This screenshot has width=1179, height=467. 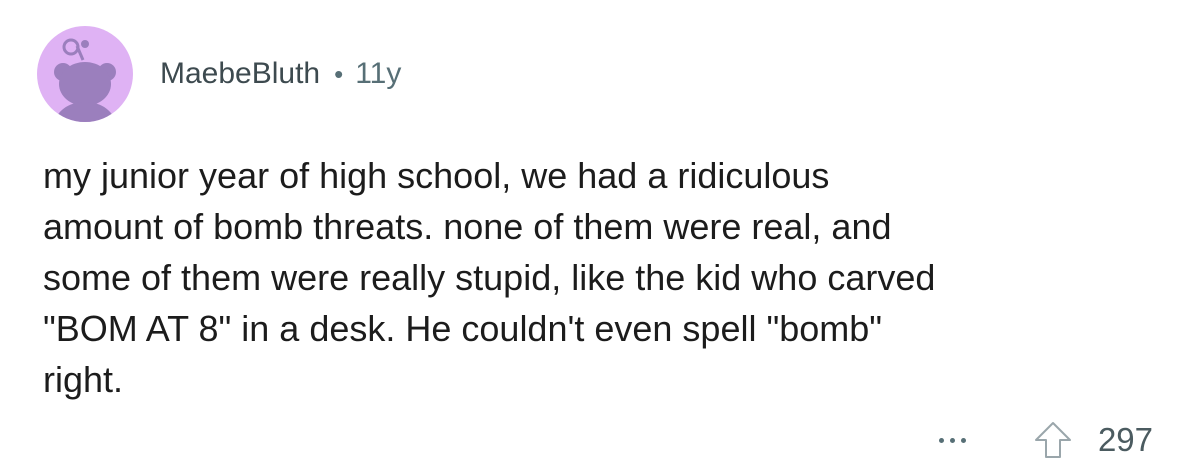 I want to click on upvote-button, so click(x=1053, y=440).